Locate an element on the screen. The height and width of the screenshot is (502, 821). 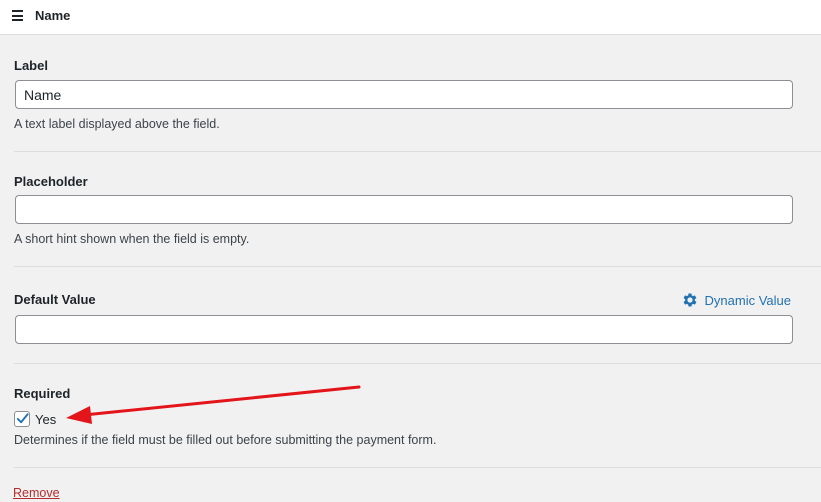
default-value-field-title: Default Value is located at coordinates (55, 299).